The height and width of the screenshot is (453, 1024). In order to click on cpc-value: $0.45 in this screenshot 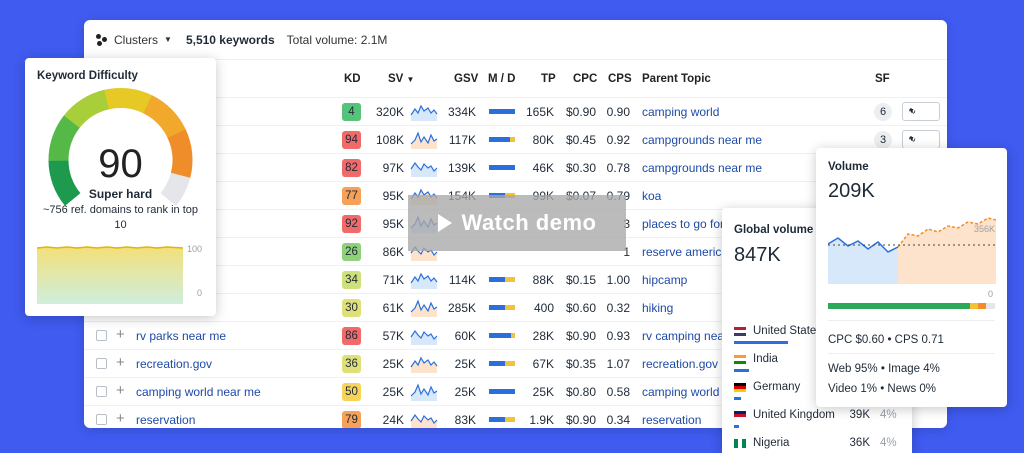, I will do `click(580, 140)`.